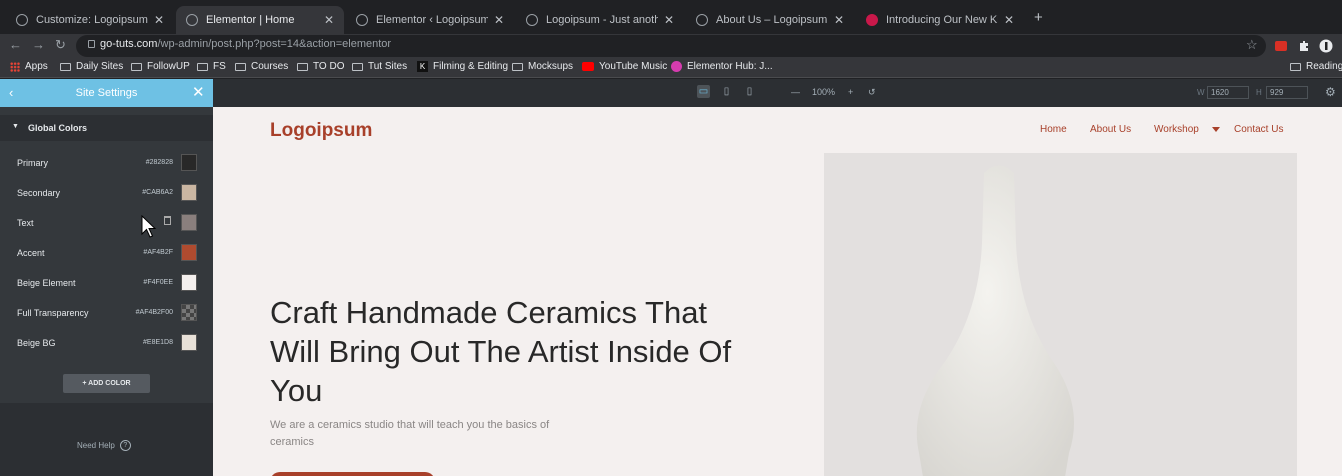 The image size is (1342, 476). I want to click on add-color-button: + ADD COLOR, so click(106, 383).